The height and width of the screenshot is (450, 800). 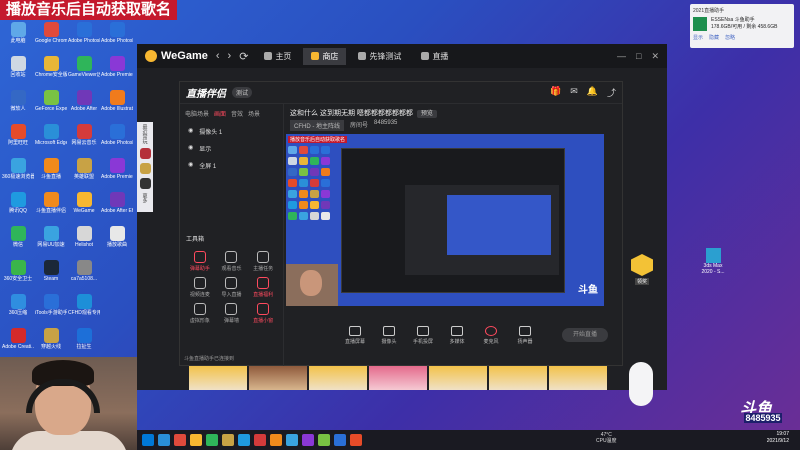 I want to click on toolbox-item: 弹幕助手, so click(x=200, y=261).